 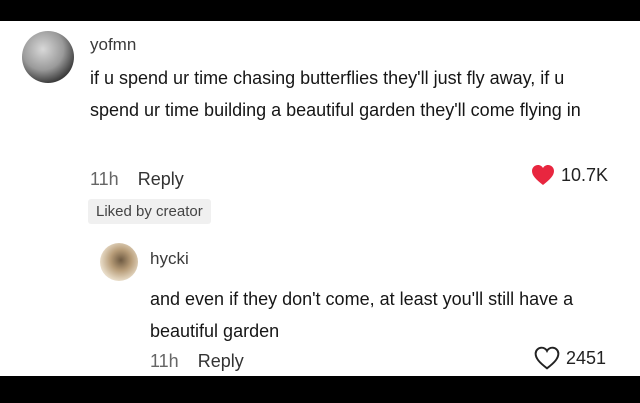 What do you see at coordinates (542, 175) in the screenshot?
I see `heart-filled-icon` at bounding box center [542, 175].